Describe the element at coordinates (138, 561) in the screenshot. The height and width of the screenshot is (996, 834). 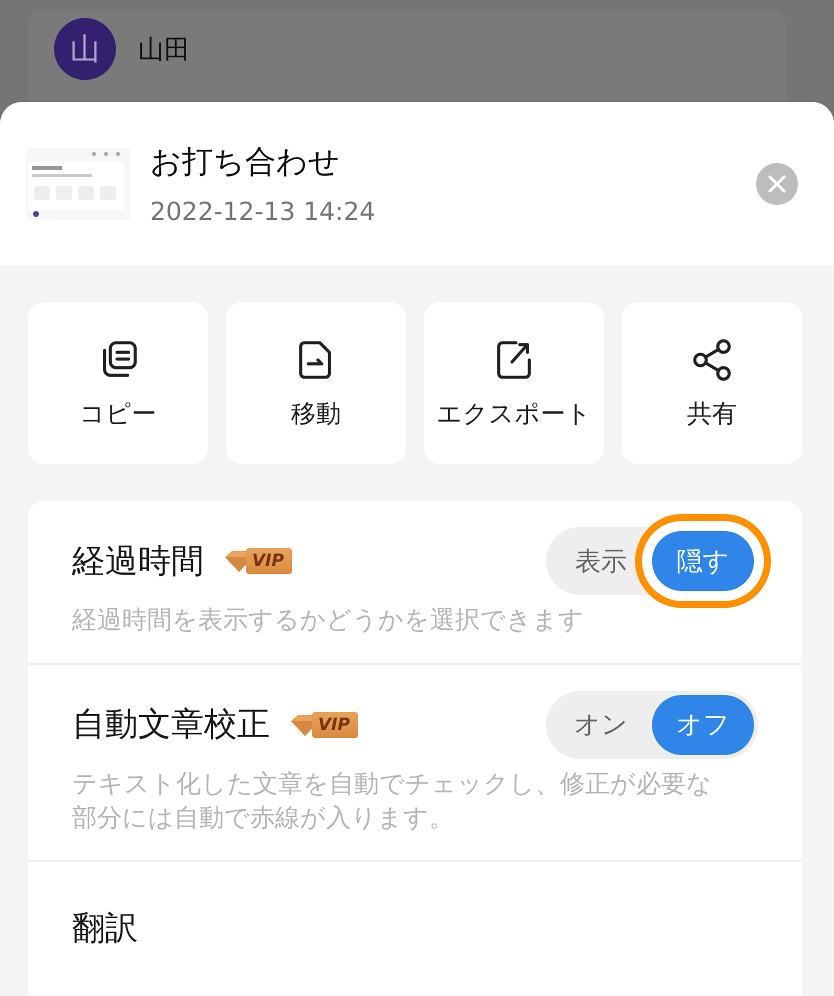
I see `setting-label: 経過時間` at that location.